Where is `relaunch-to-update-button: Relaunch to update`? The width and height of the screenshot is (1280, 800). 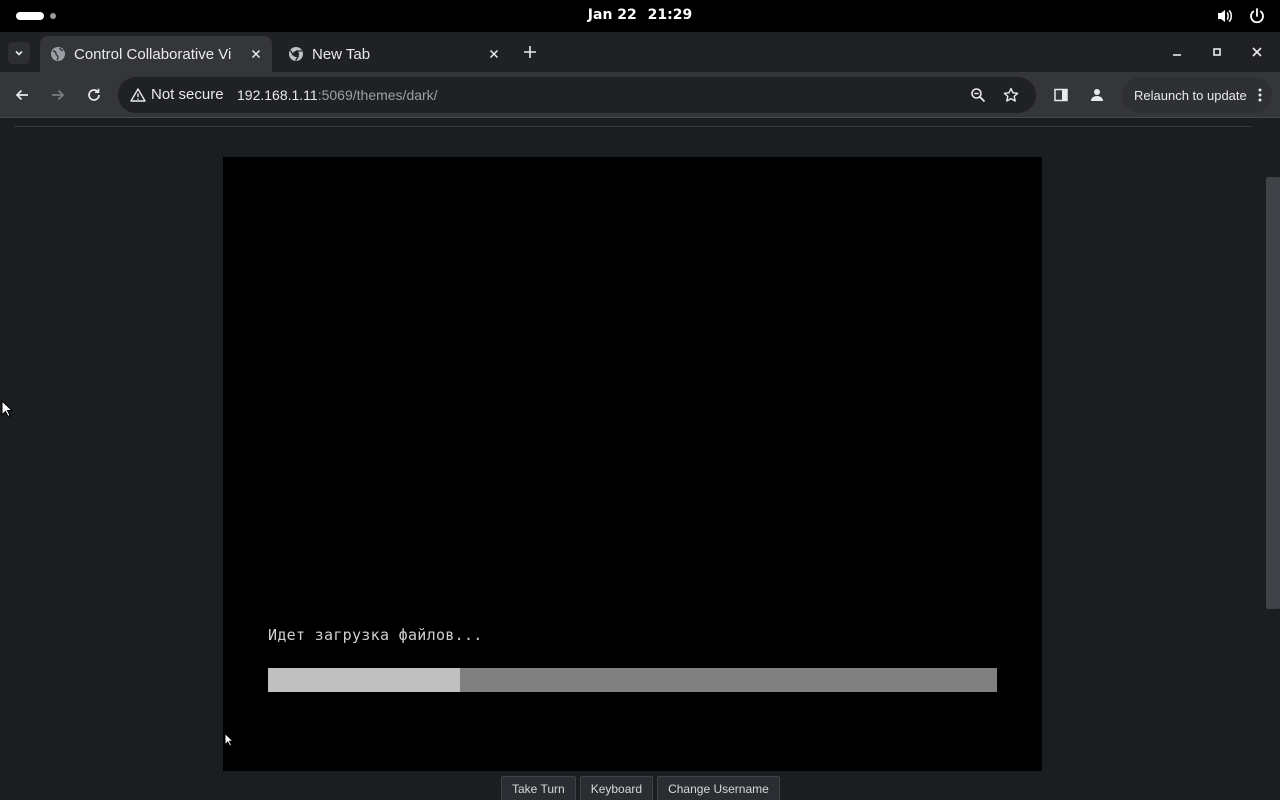
relaunch-to-update-button: Relaunch to update is located at coordinates (1197, 95).